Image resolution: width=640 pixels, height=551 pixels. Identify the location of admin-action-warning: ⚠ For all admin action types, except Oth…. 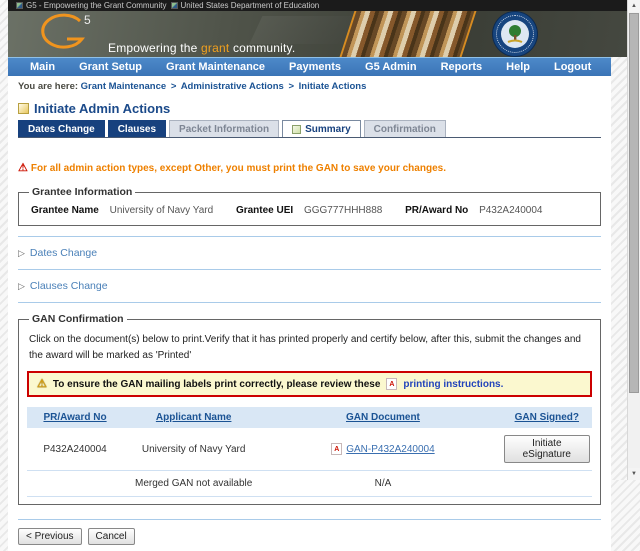
(309, 168).